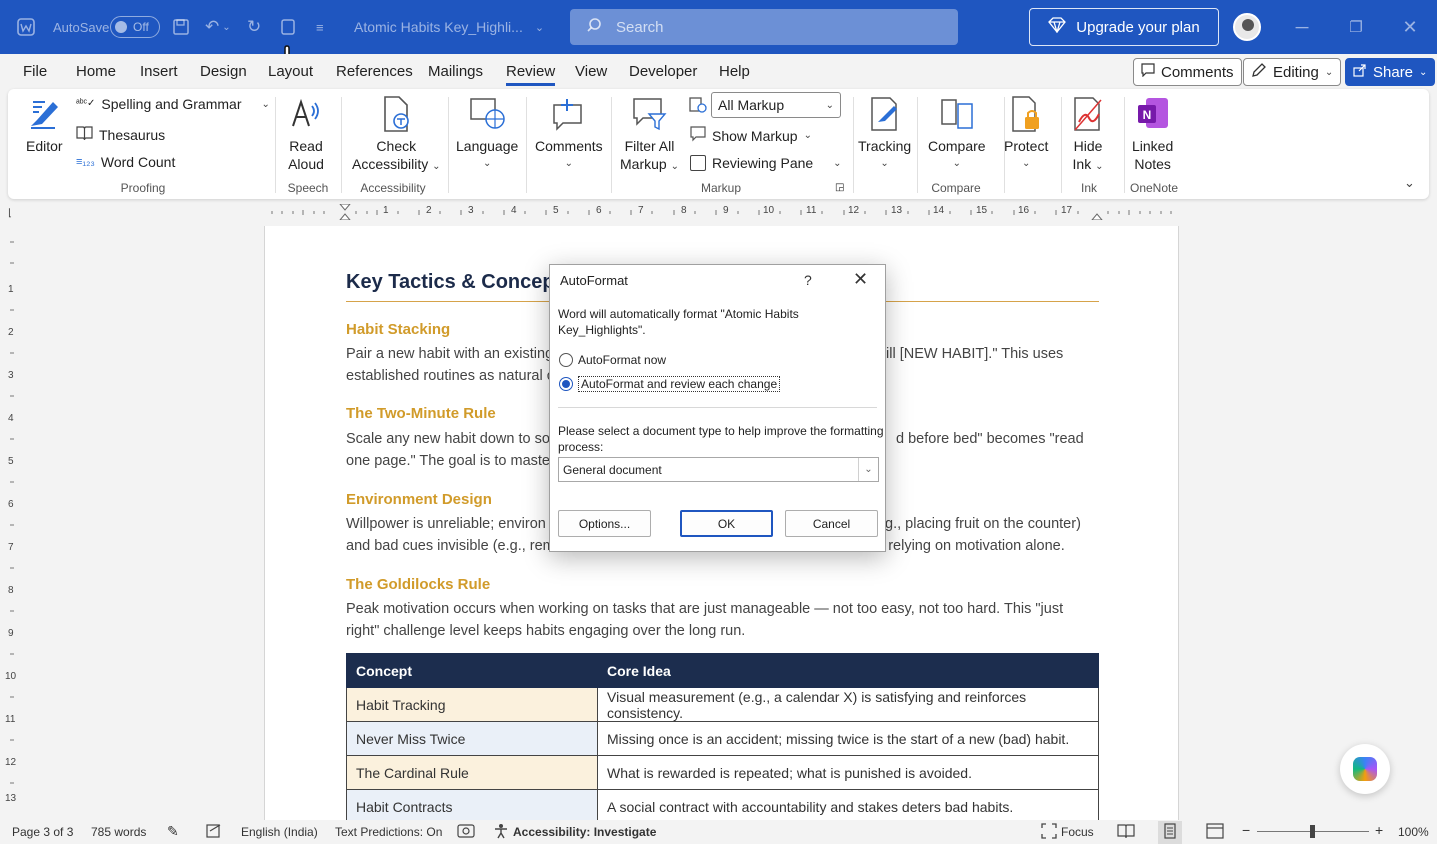 This screenshot has width=1437, height=844. I want to click on track-changes-status-icon, so click(214, 832).